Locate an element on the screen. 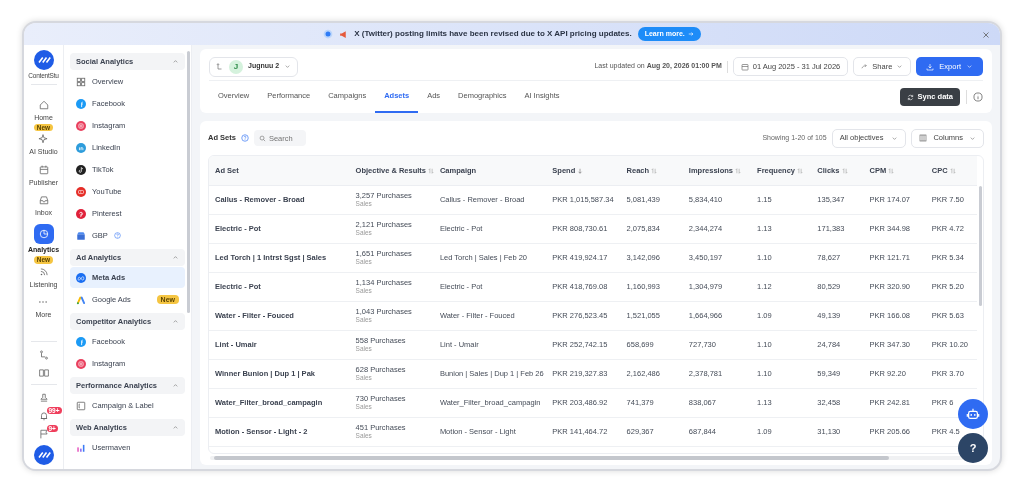 The height and width of the screenshot is (494, 1024). share-icon is located at coordinates (865, 66).